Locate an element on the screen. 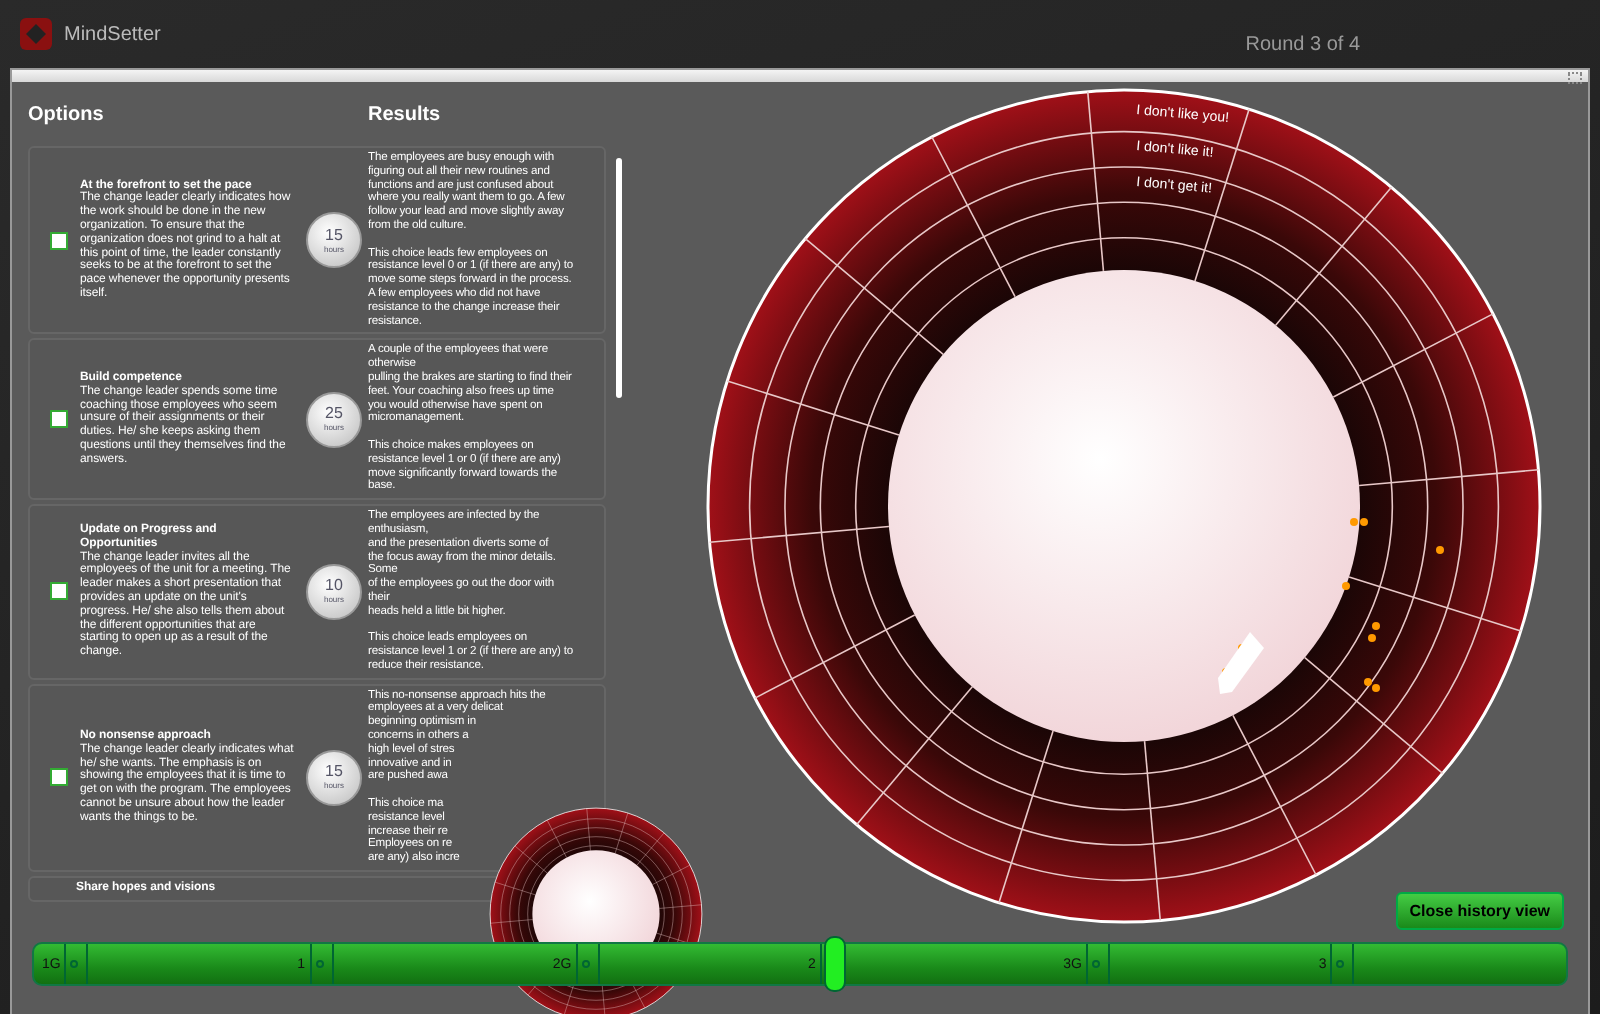  options-heading: Options is located at coordinates (67, 114).